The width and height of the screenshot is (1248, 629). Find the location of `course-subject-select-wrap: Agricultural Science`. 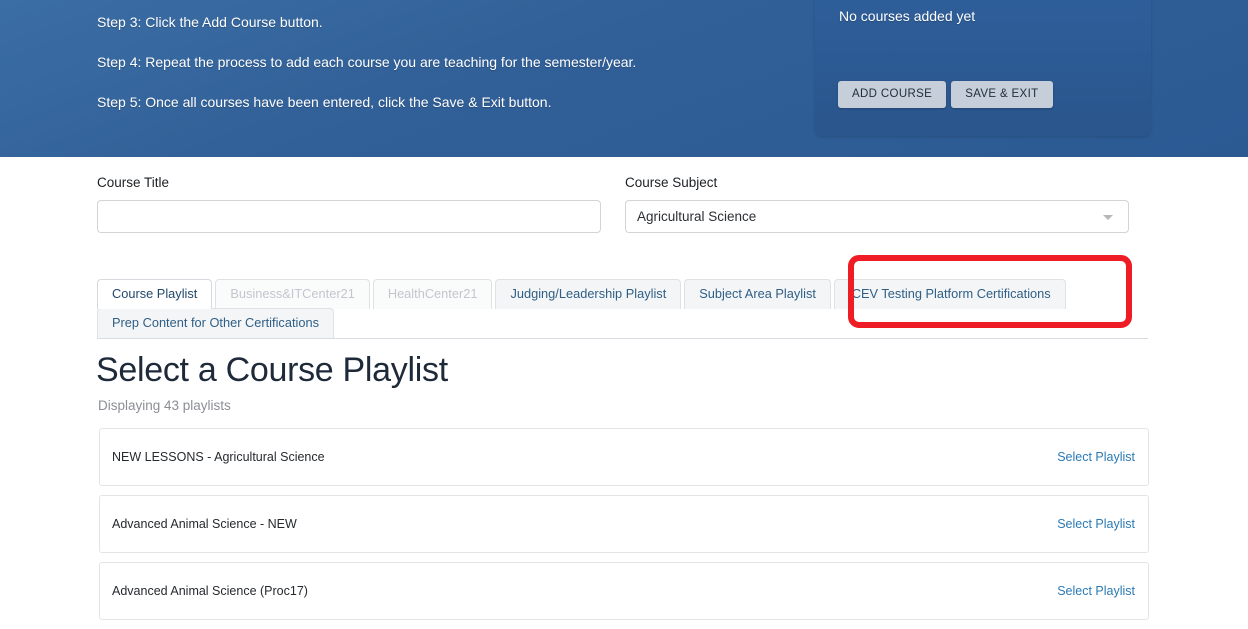

course-subject-select-wrap: Agricultural Science is located at coordinates (877, 216).